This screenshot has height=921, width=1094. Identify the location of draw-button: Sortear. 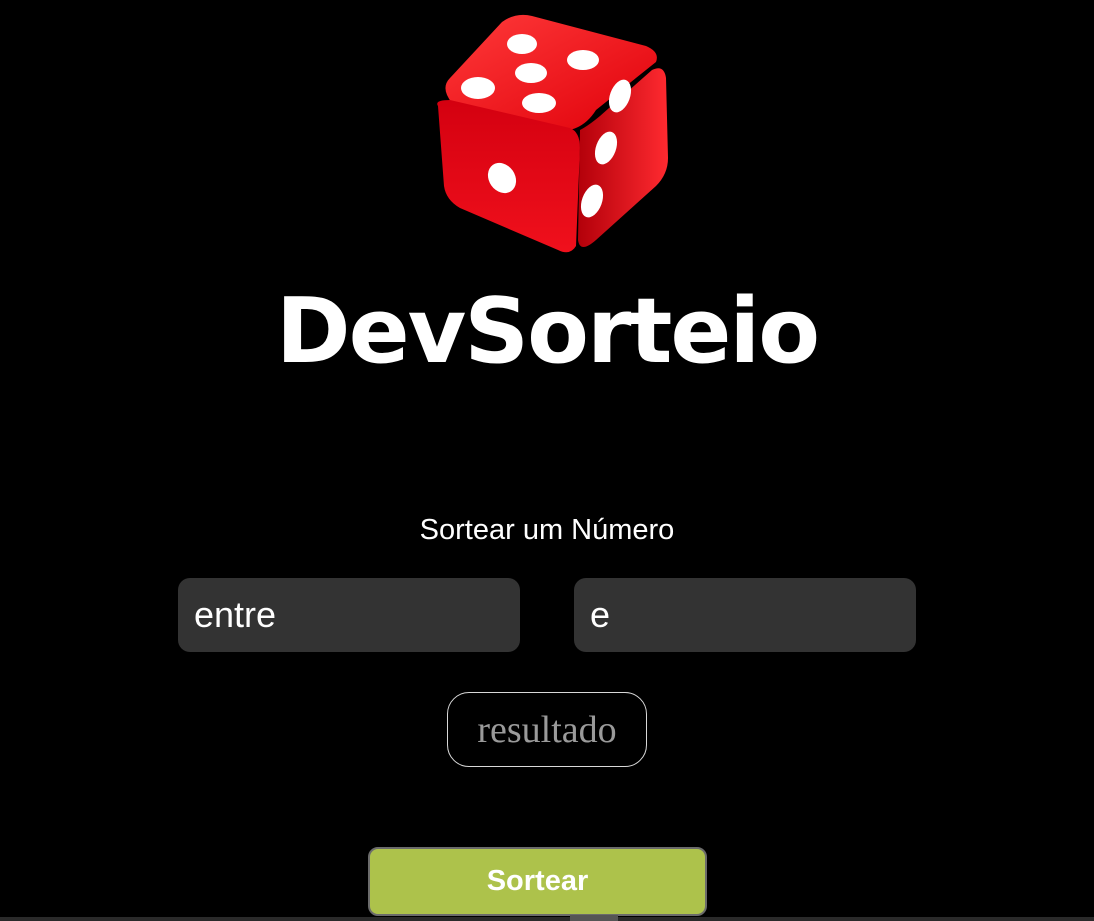
(537, 881).